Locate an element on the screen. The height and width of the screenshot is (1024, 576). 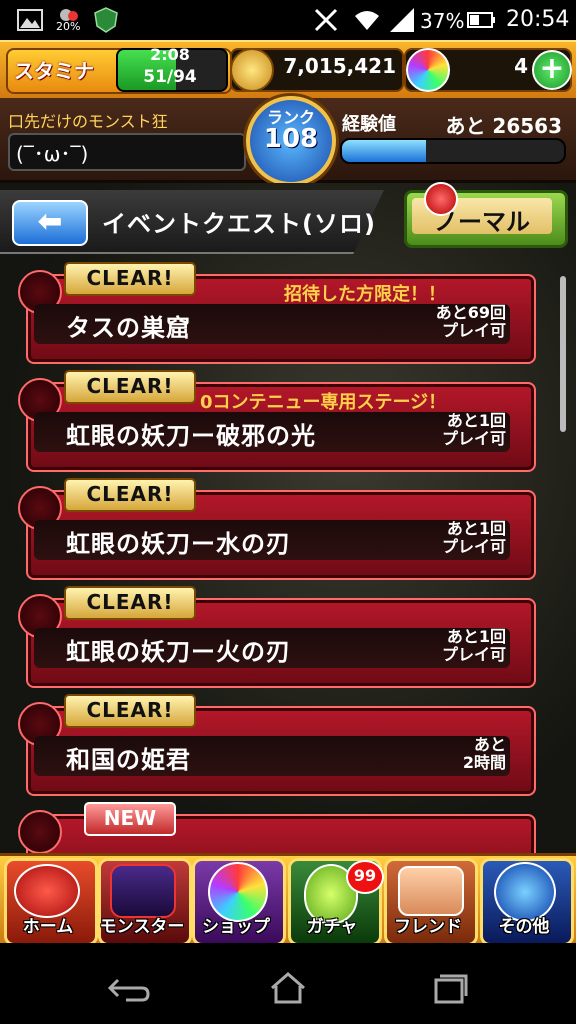
back-button: ⬅ is located at coordinates (50, 223).